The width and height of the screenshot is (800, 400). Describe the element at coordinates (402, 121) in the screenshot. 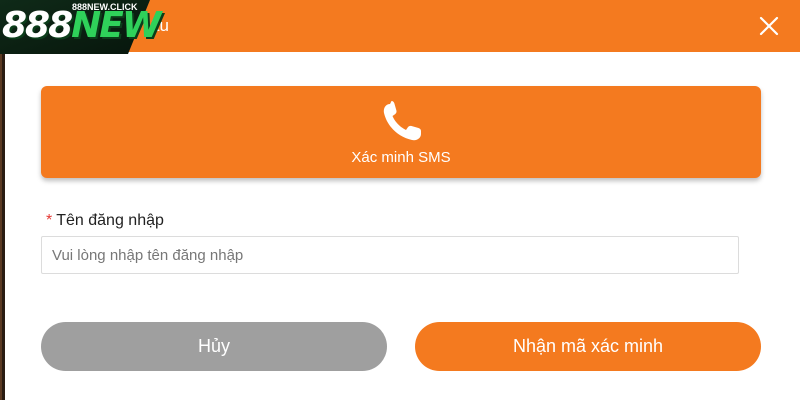

I see `phone-icon` at that location.